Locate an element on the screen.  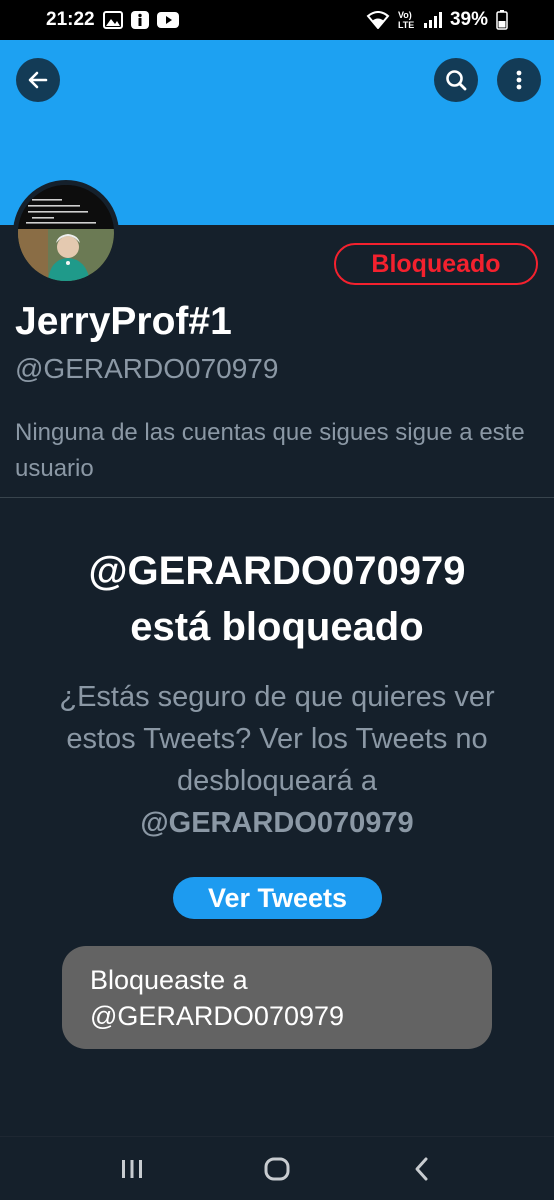
blocked-toast: Bloqueaste a @GERARDO070979 is located at coordinates (277, 997).